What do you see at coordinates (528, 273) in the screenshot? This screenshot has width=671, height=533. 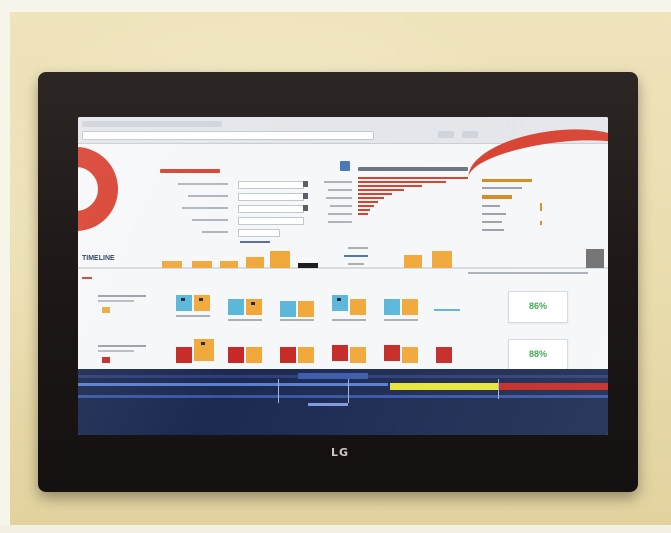 I see `timeline-axis-labels` at bounding box center [528, 273].